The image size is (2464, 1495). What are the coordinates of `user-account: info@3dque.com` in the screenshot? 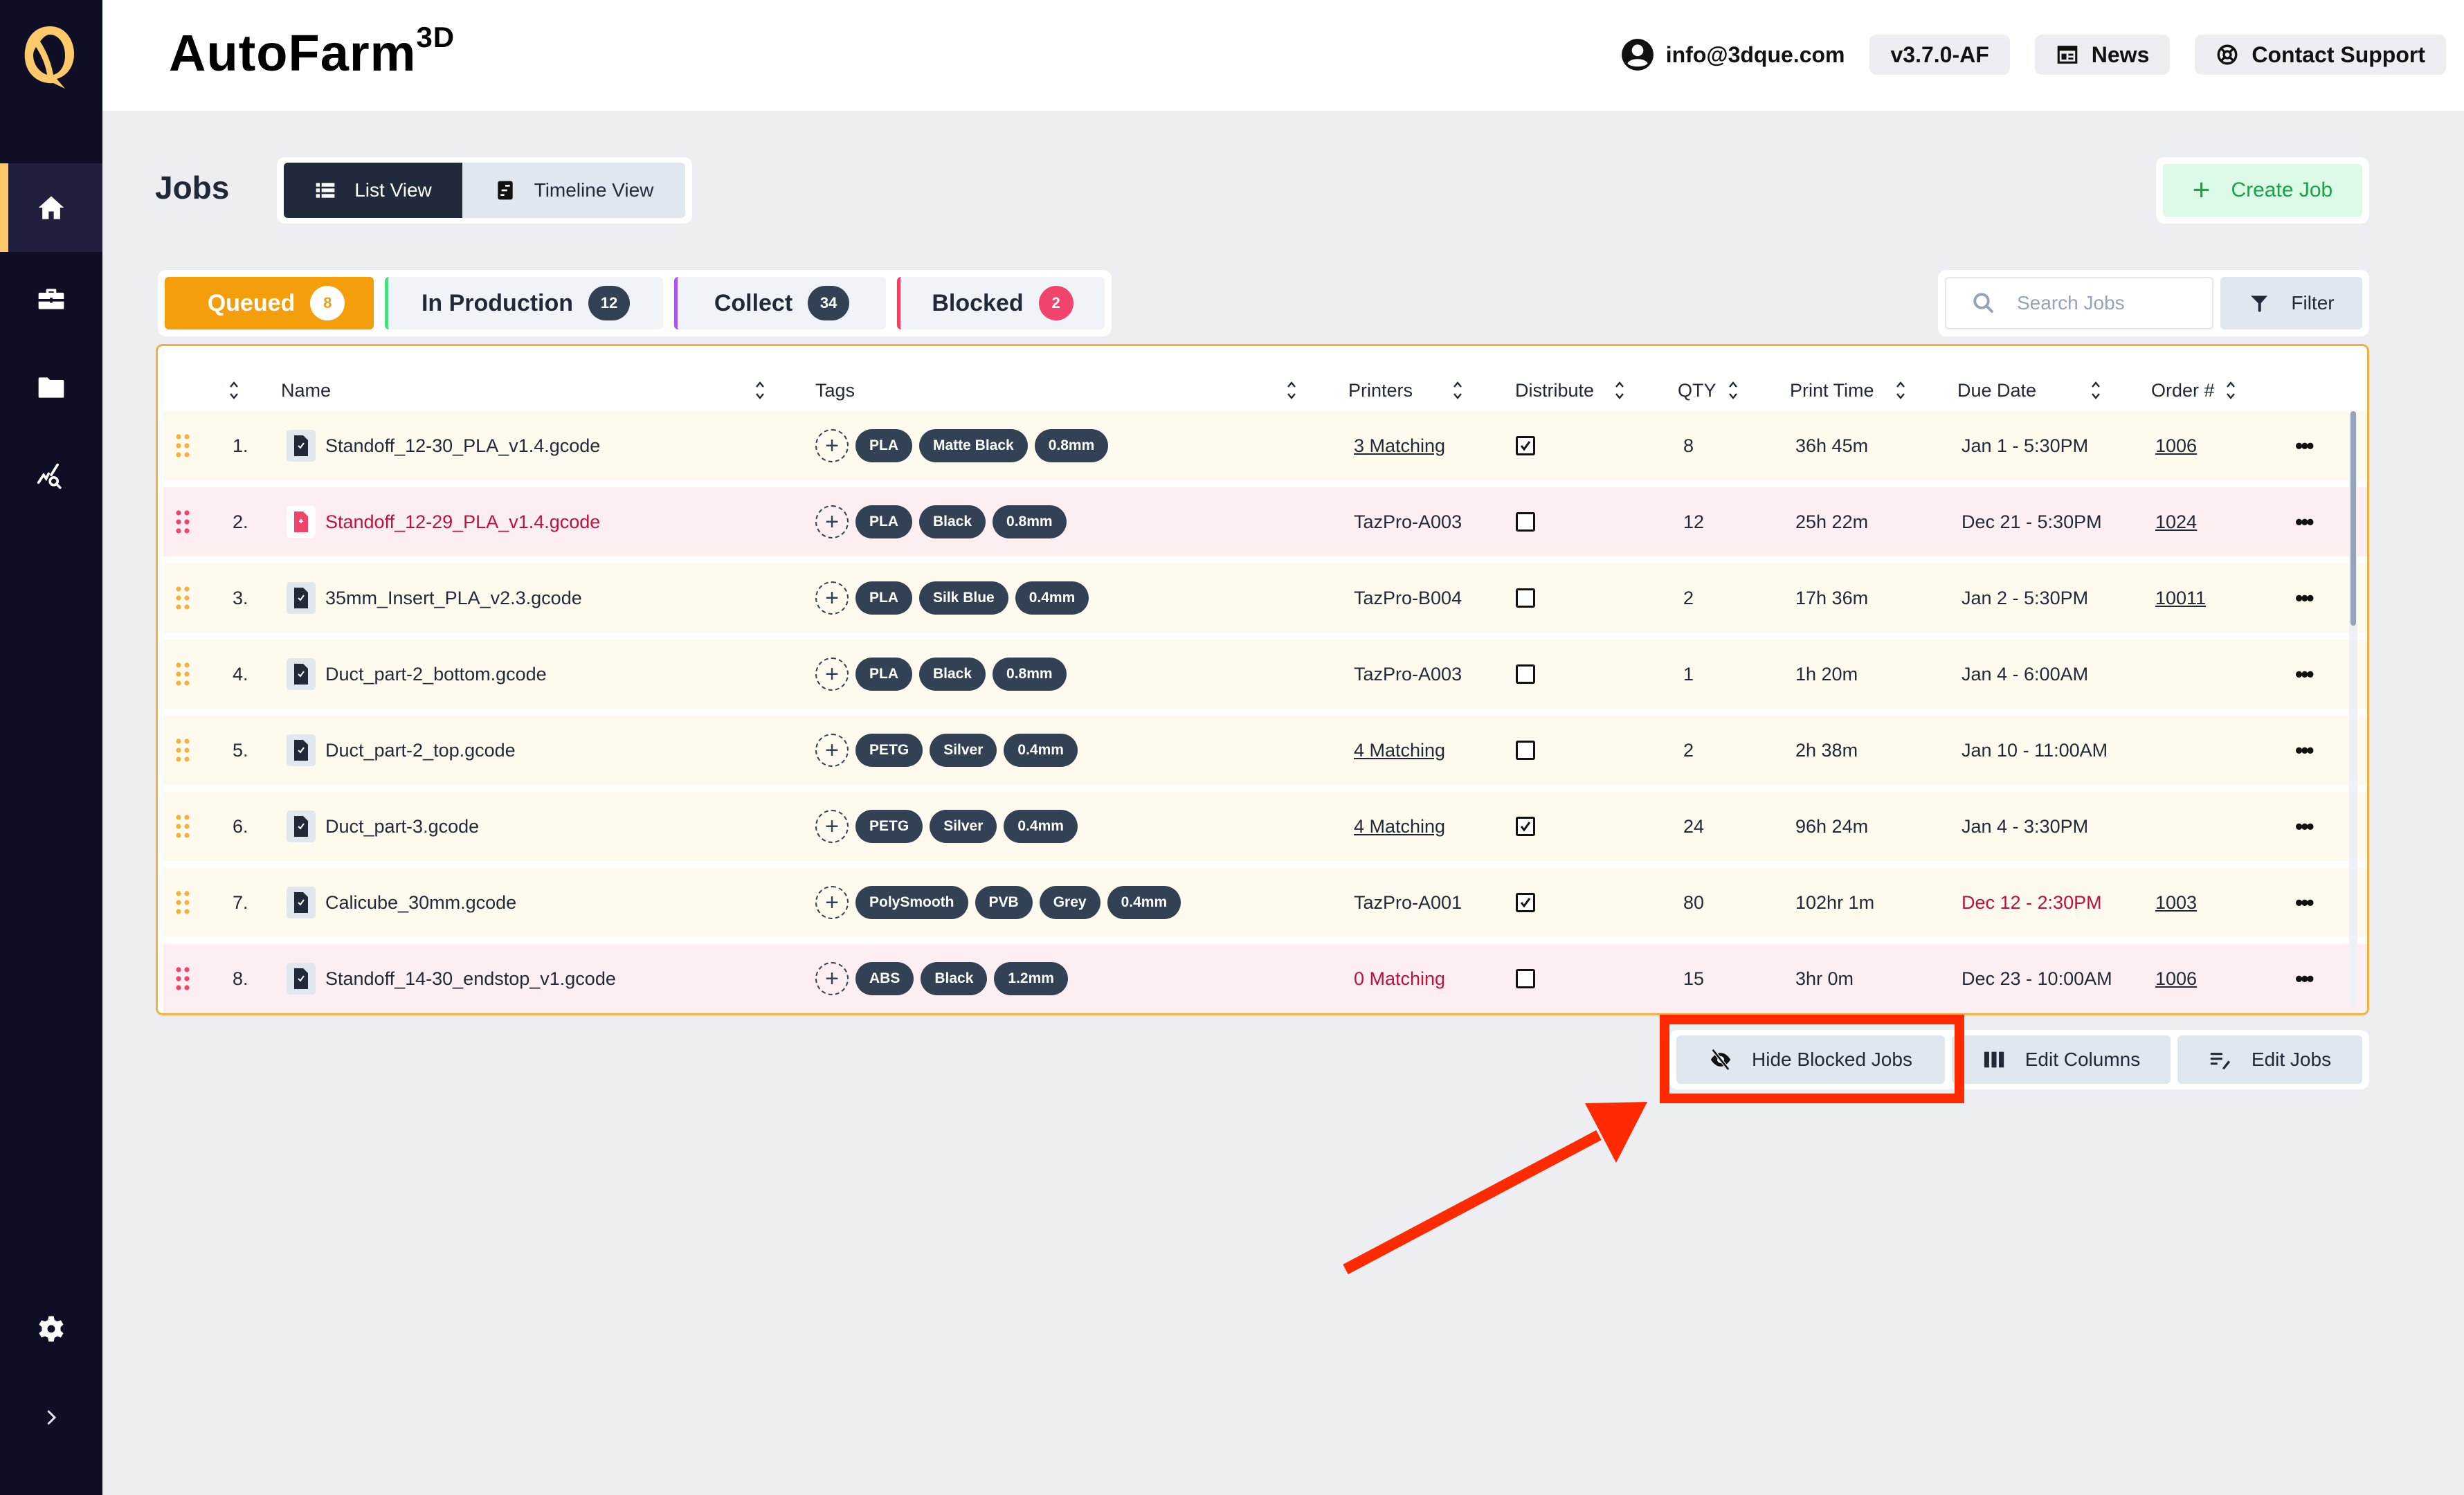 It's located at (1732, 54).